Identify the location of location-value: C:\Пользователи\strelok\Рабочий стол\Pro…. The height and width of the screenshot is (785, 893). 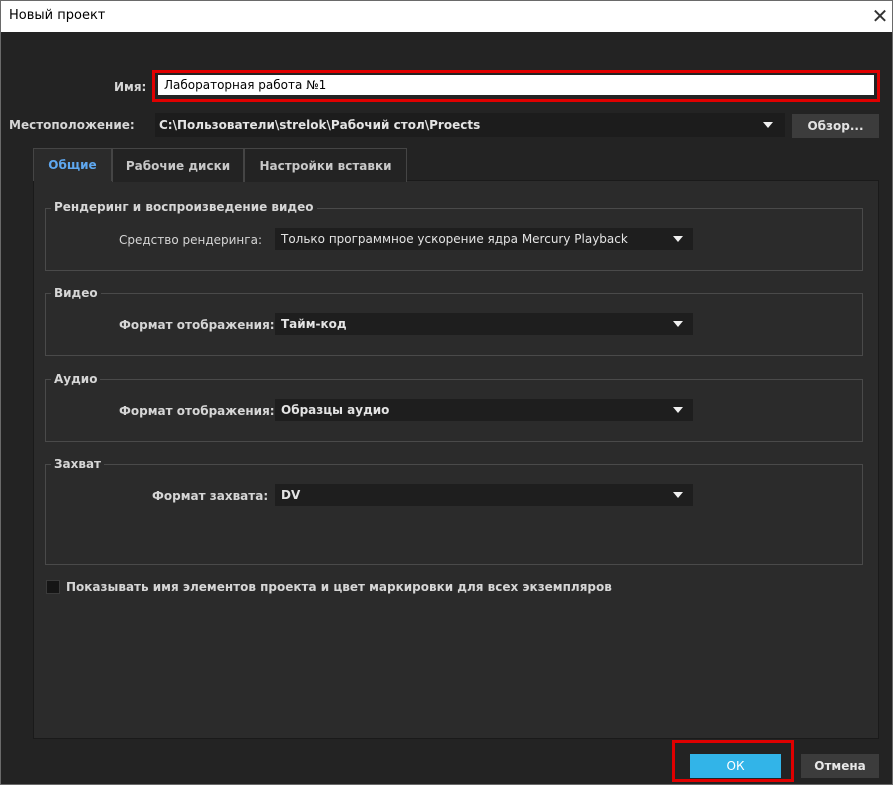
(320, 125).